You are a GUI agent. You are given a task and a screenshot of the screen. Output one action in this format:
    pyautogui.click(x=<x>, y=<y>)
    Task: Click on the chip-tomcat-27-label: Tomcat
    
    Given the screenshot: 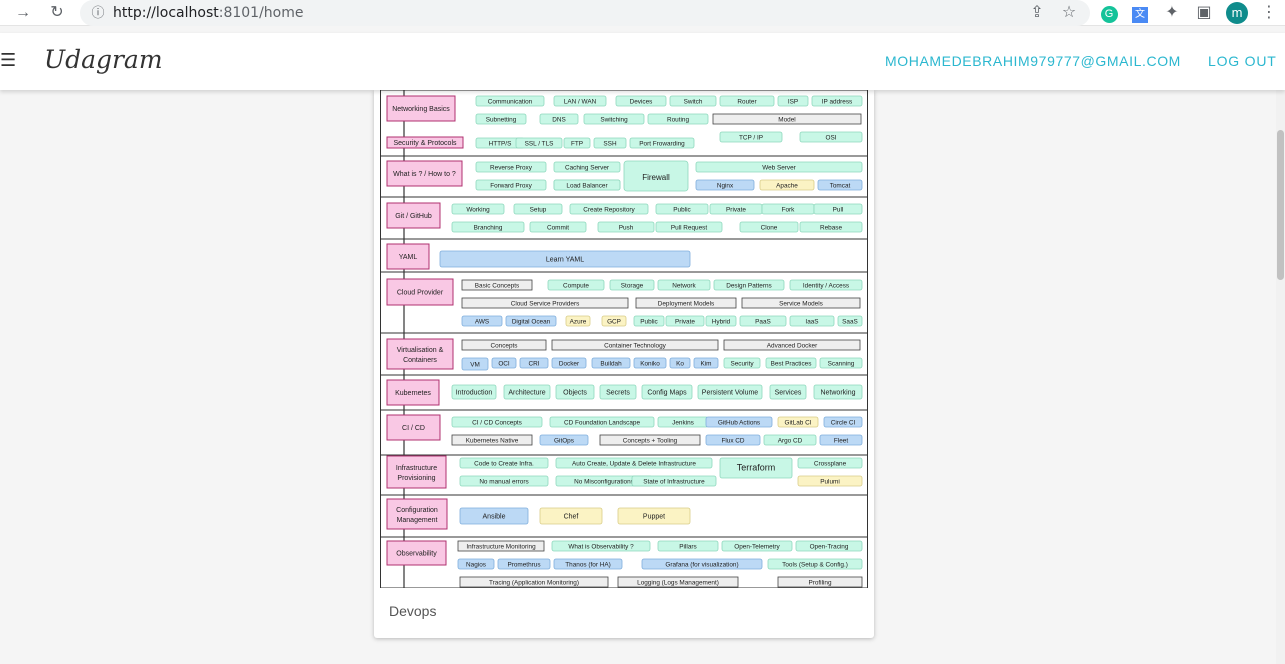 What is the action you would take?
    pyautogui.click(x=840, y=185)
    